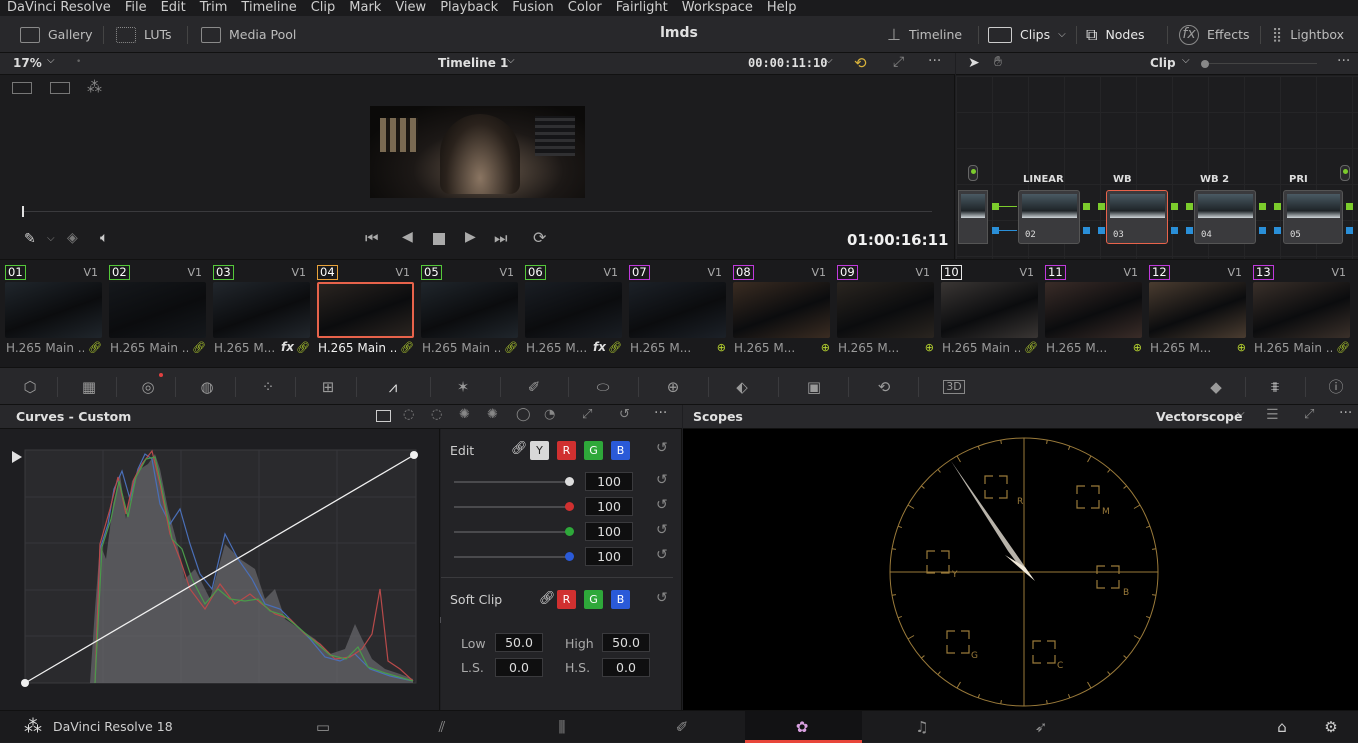  I want to click on key-icon: ⟲, so click(884, 387).